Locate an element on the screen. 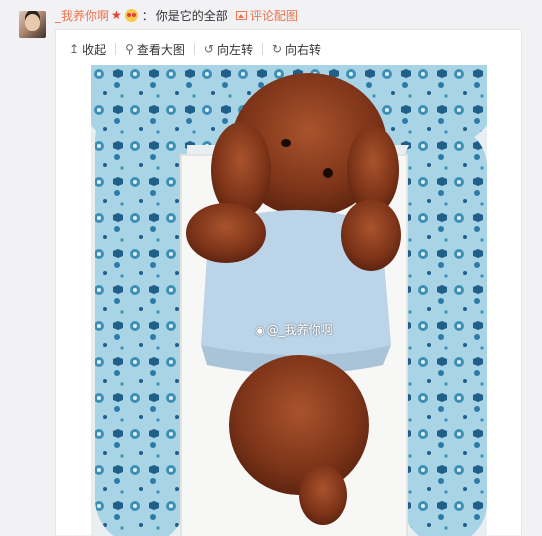  collapse-button: ↥ 收起 is located at coordinates (87, 49).